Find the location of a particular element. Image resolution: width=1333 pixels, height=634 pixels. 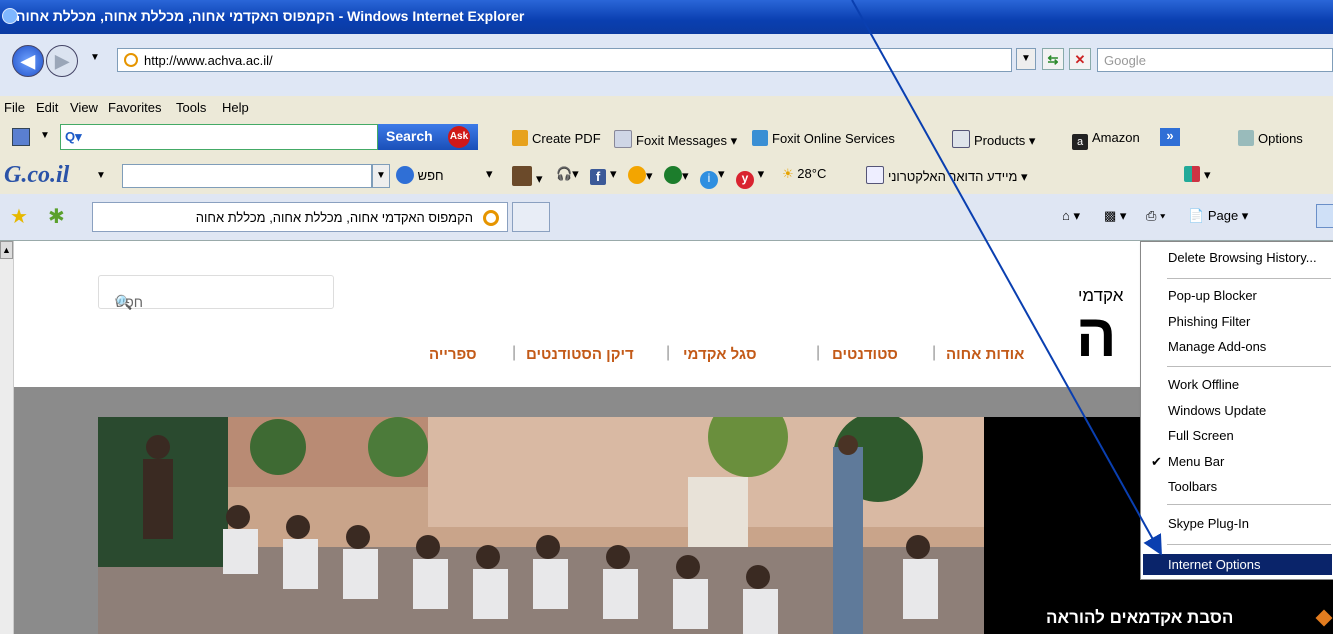

walla-search-button: חפש is located at coordinates (420, 175).